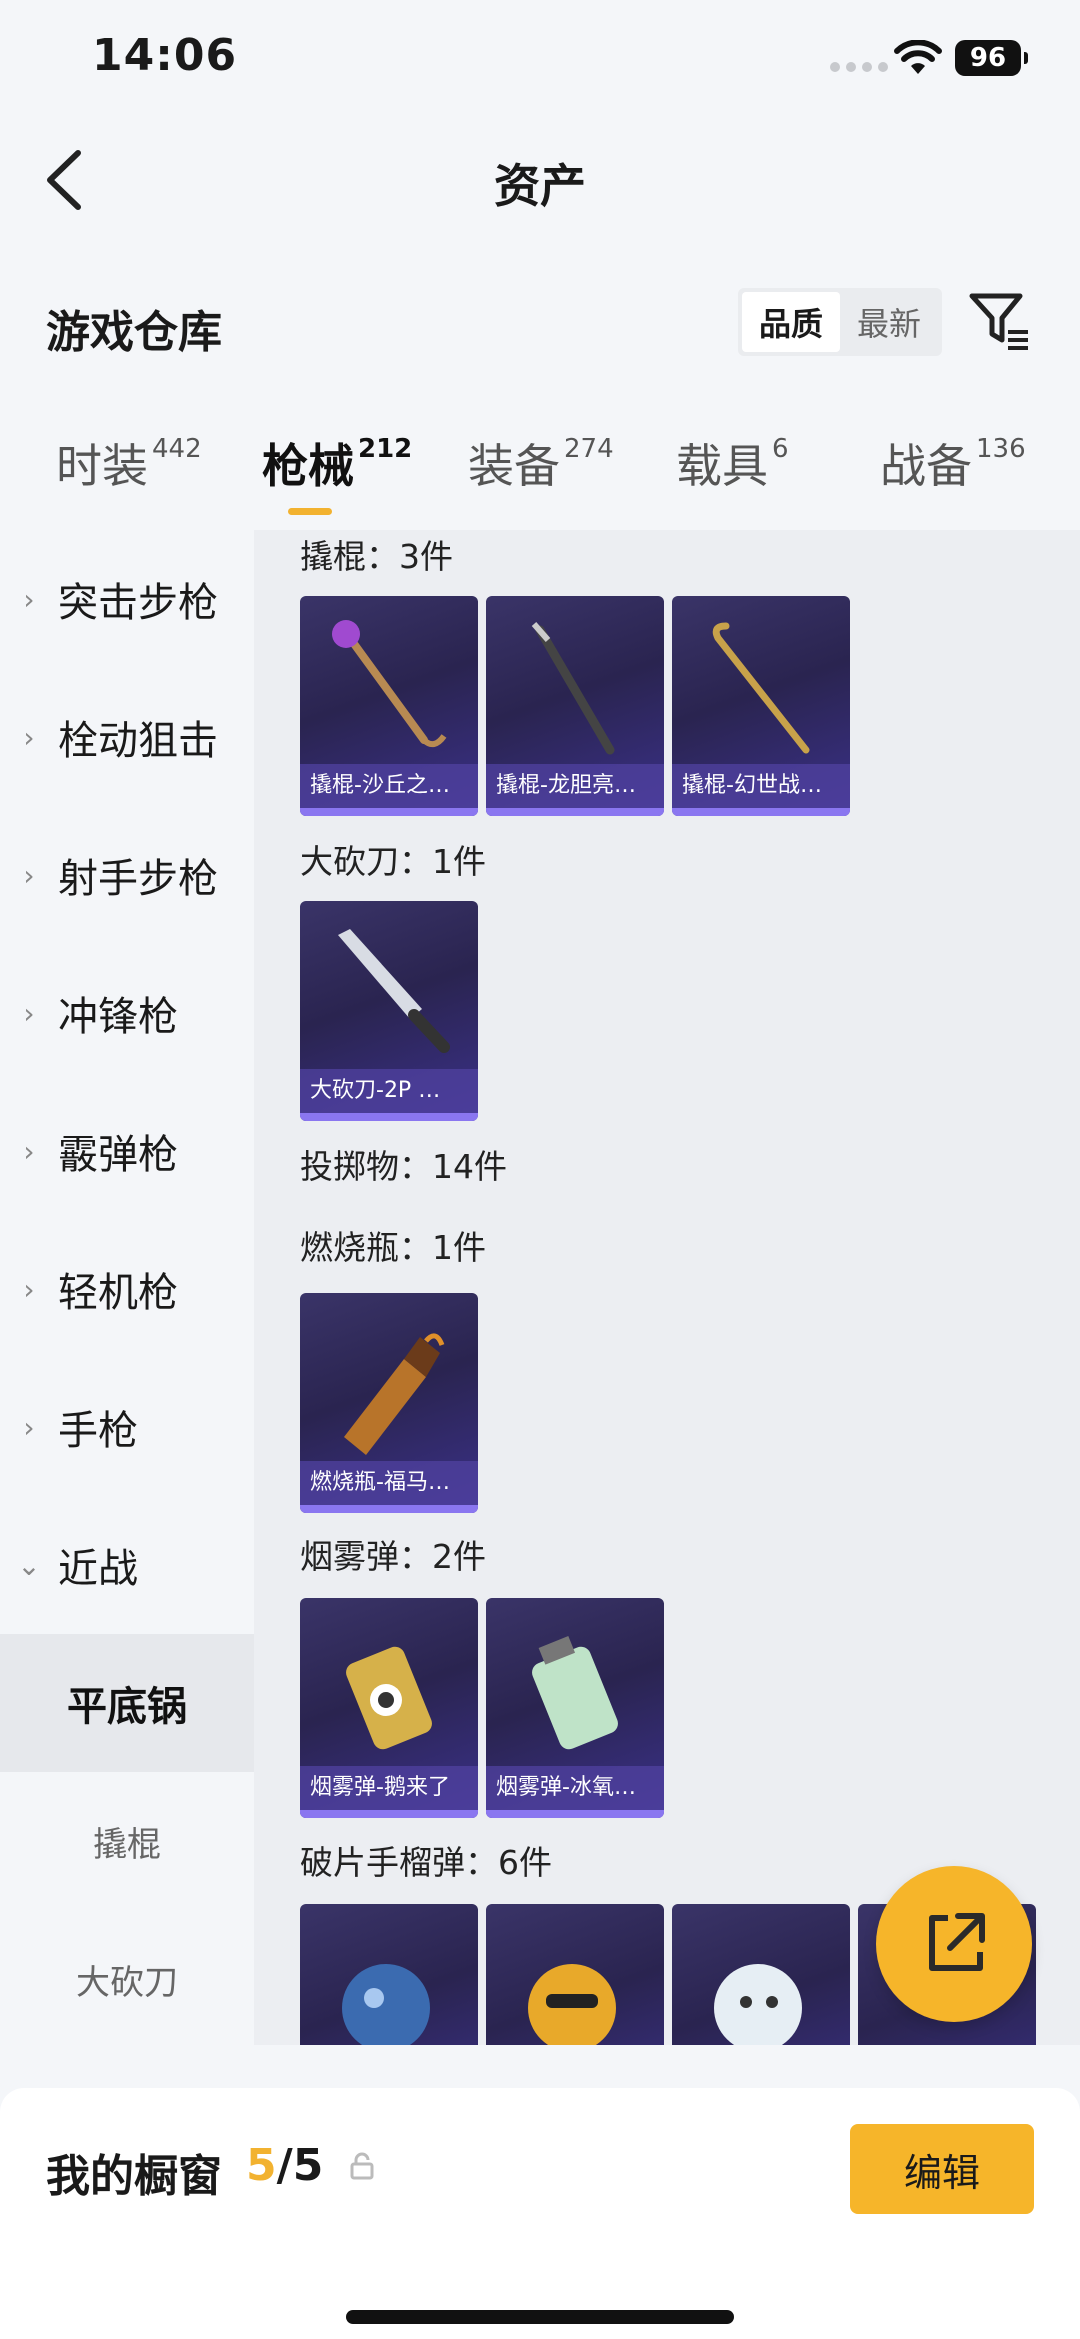 This screenshot has height=2339, width=1080. Describe the element at coordinates (394, 1394) in the screenshot. I see `molotov-icon` at that location.